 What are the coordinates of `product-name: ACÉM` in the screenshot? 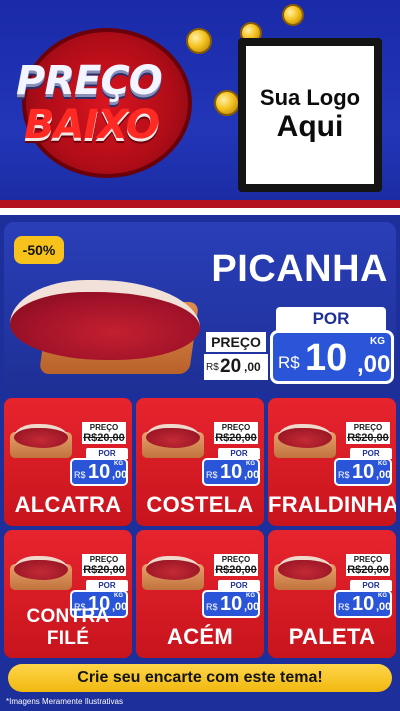 It's located at (200, 636).